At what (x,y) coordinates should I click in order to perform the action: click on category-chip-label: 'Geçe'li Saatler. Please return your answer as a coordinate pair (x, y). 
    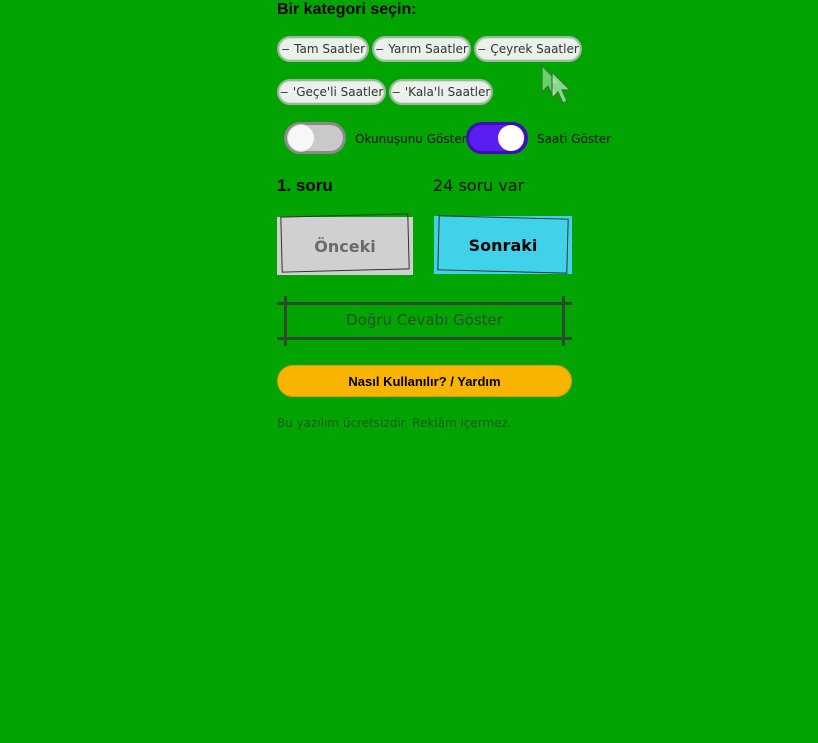
    Looking at the image, I should click on (338, 92).